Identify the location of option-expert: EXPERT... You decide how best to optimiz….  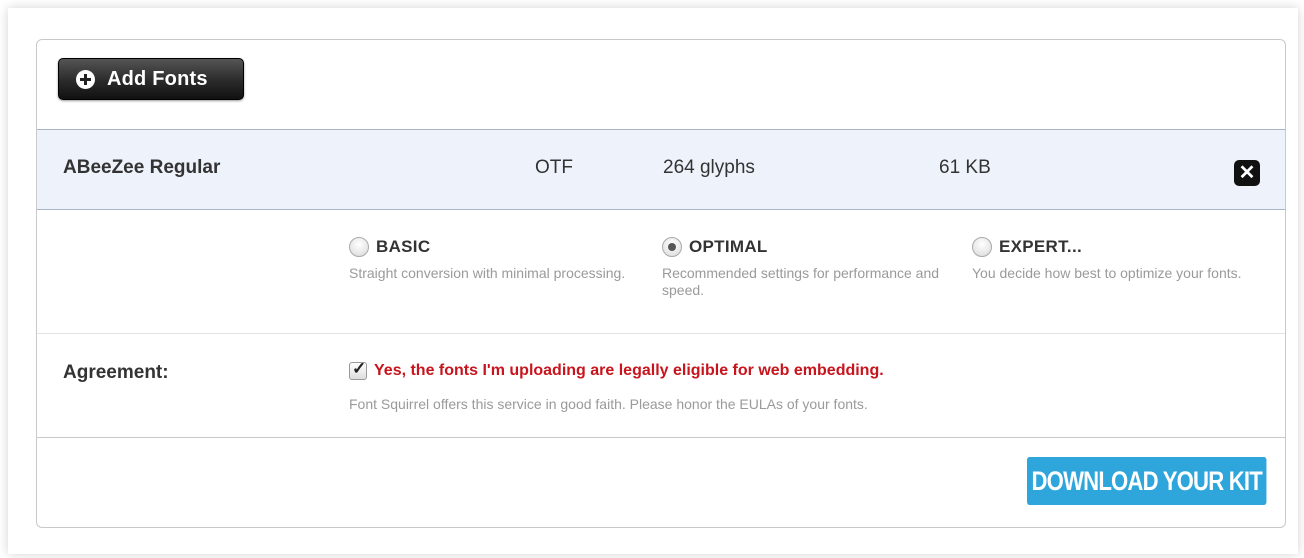
(1122, 259).